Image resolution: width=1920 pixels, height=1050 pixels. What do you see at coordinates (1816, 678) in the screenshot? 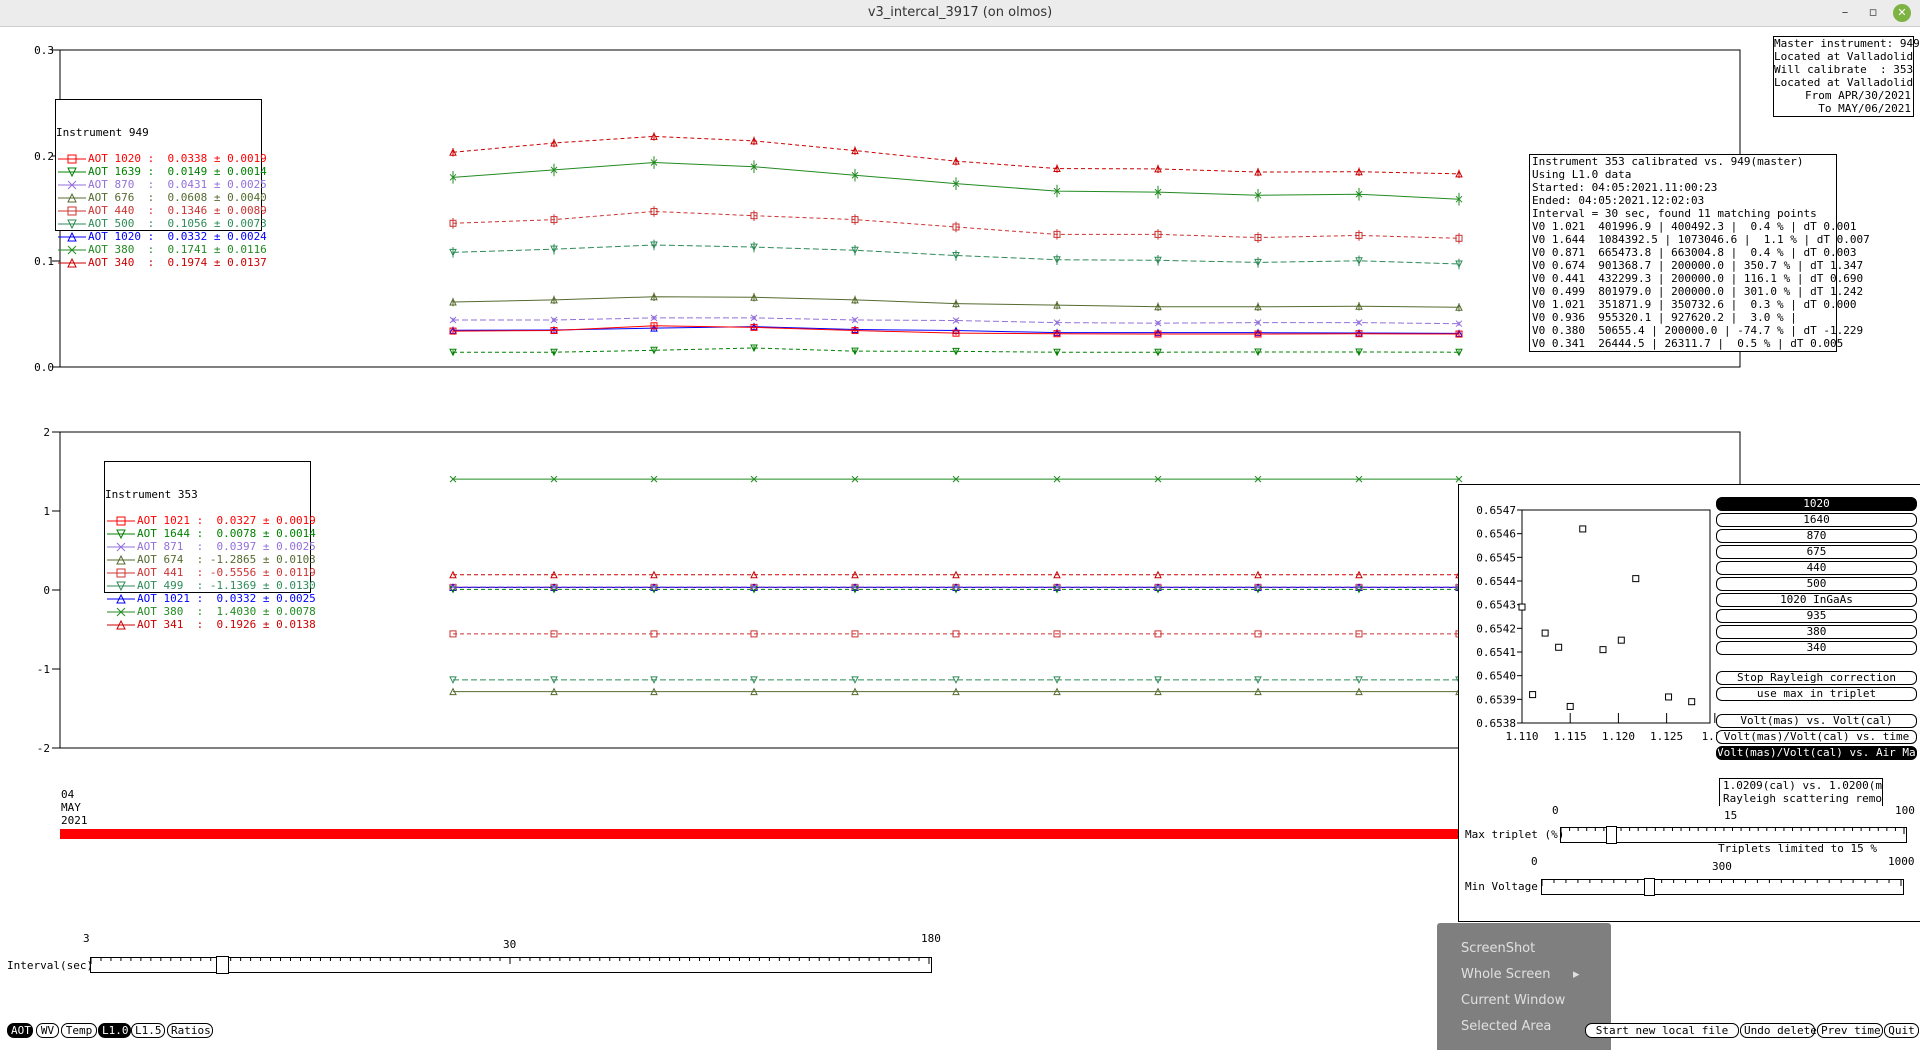
I see `stop-rayleigh-button: Stop Rayleigh correction` at bounding box center [1816, 678].